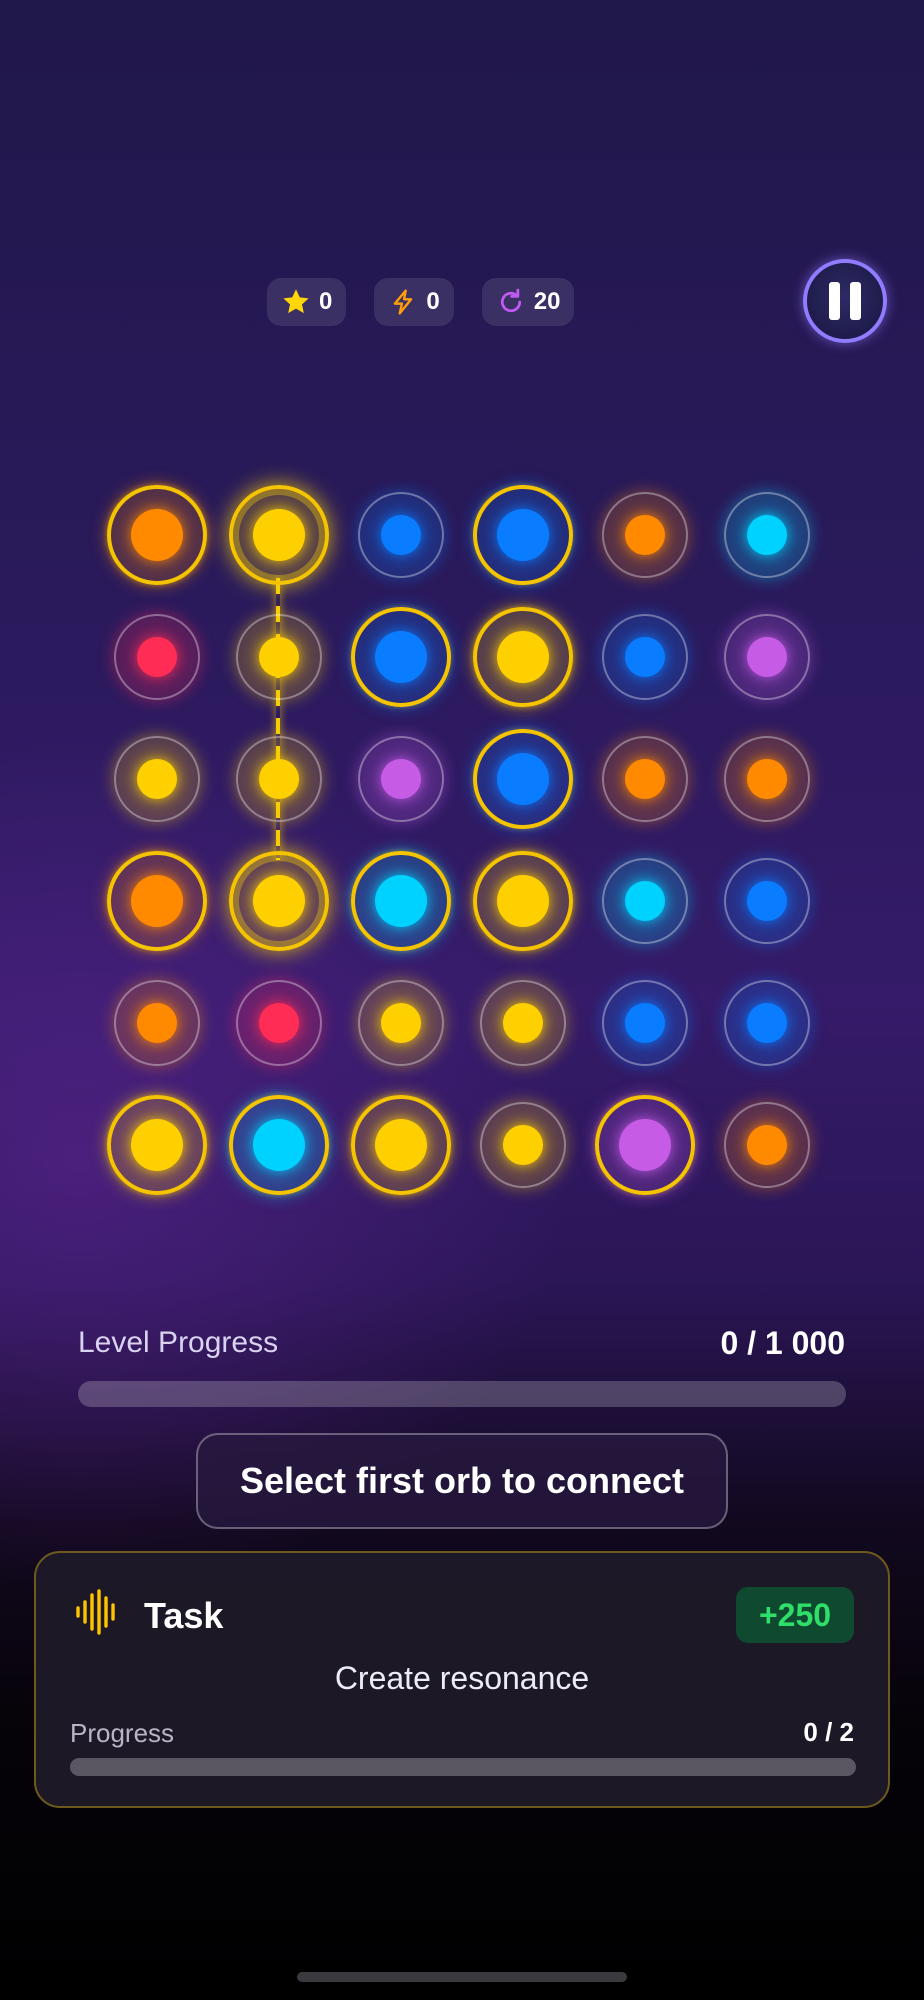  Describe the element at coordinates (782, 1343) in the screenshot. I see `level-progress-value: 0 / 1 000` at that location.